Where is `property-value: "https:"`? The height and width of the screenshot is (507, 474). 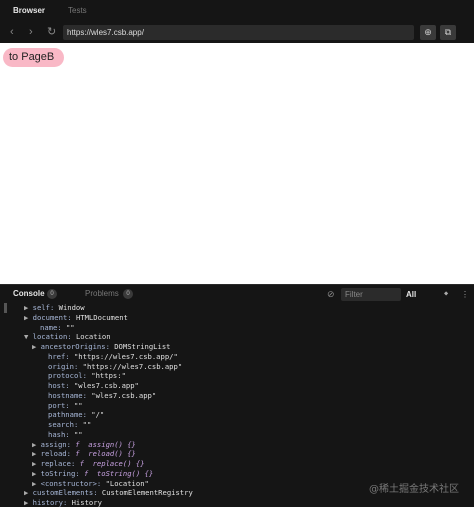
property-value: "https:" is located at coordinates (108, 376).